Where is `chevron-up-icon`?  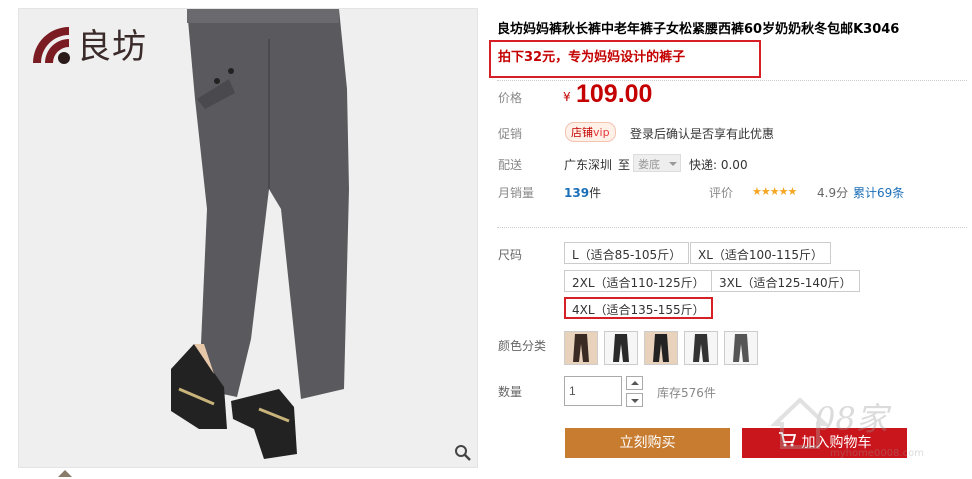 chevron-up-icon is located at coordinates (635, 383).